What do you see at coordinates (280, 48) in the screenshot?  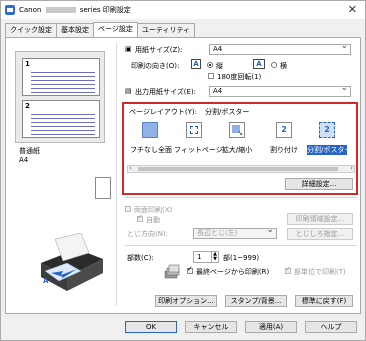 I see `paper-size-select: A4` at bounding box center [280, 48].